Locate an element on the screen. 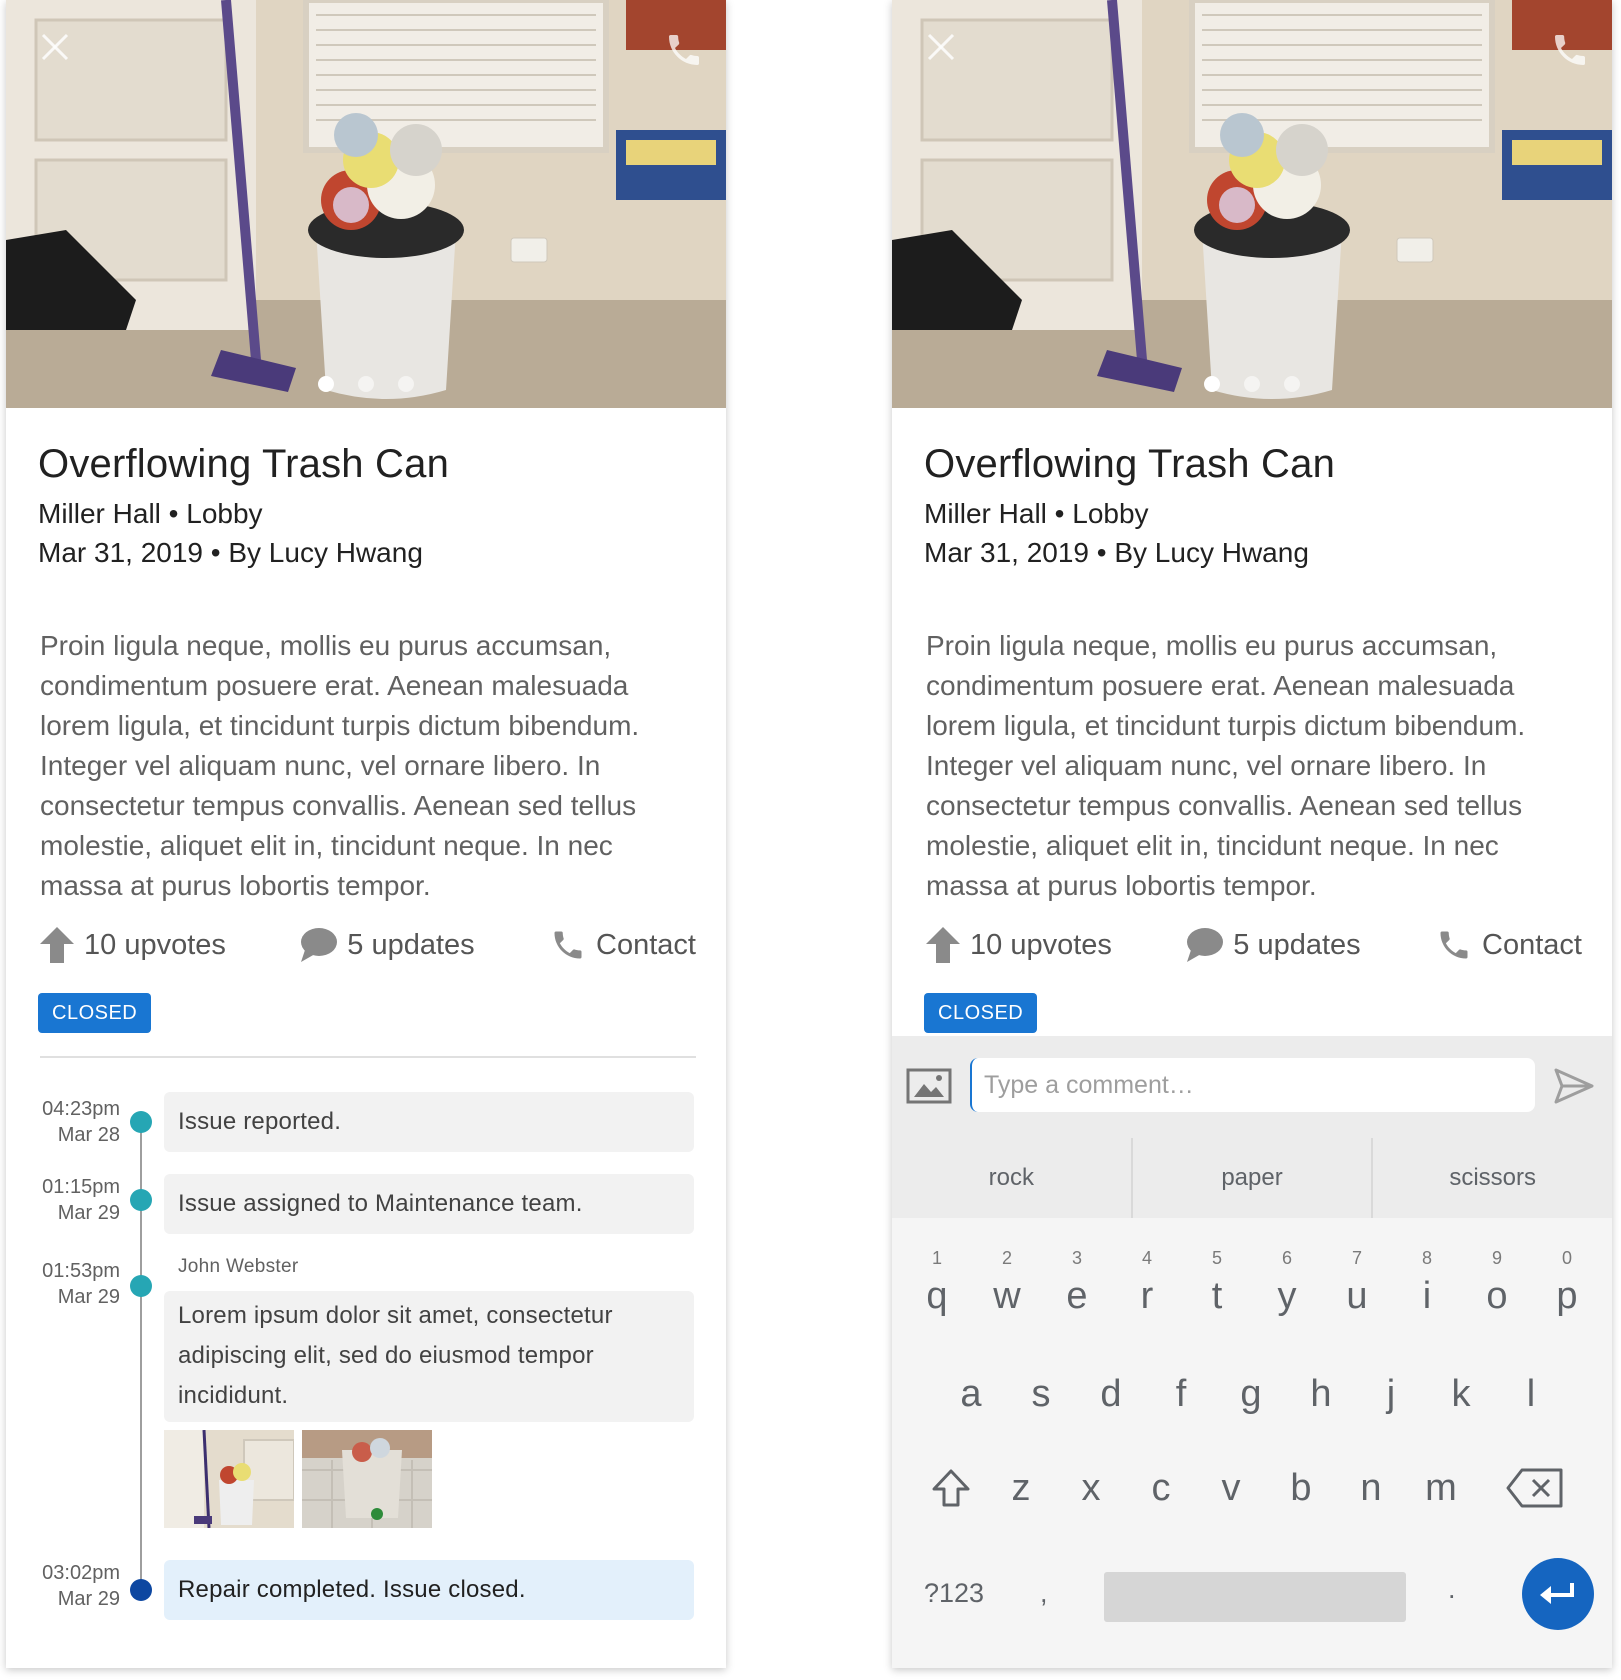  photo-pager is located at coordinates (366, 384).